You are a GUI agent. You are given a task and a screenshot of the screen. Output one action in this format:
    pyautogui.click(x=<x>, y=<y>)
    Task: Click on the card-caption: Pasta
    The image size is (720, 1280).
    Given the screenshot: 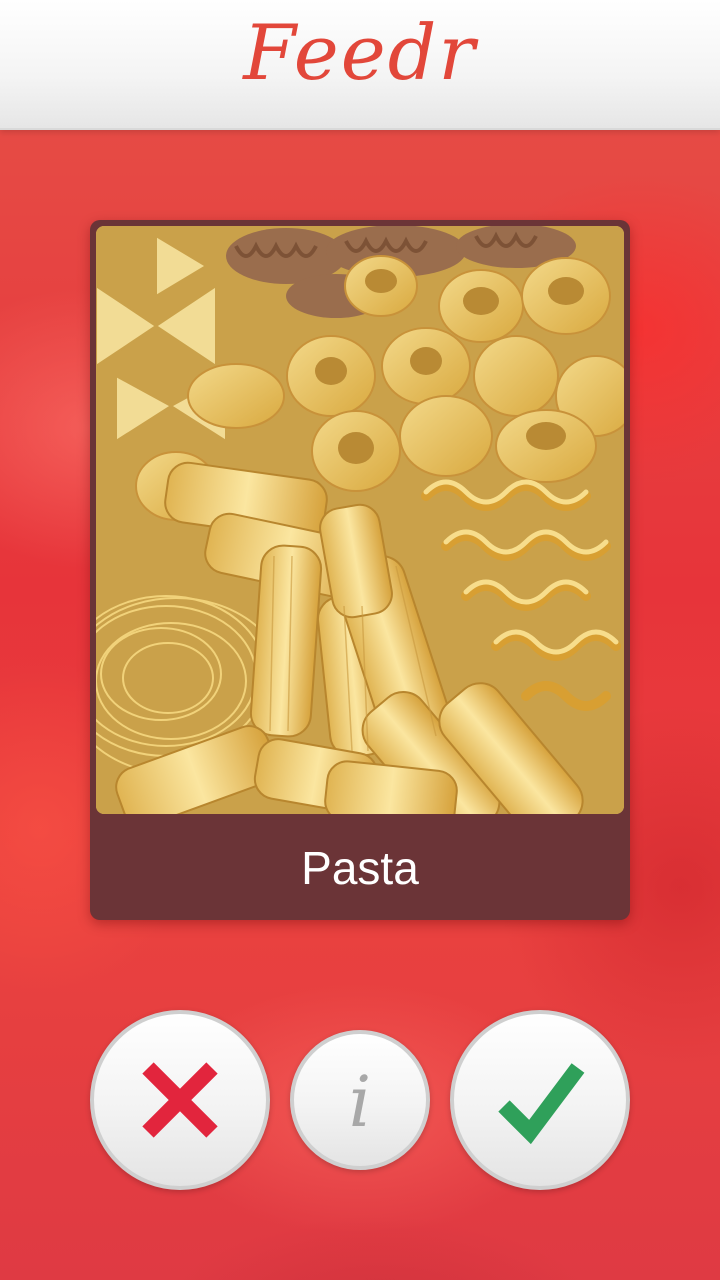 What is the action you would take?
    pyautogui.click(x=360, y=868)
    